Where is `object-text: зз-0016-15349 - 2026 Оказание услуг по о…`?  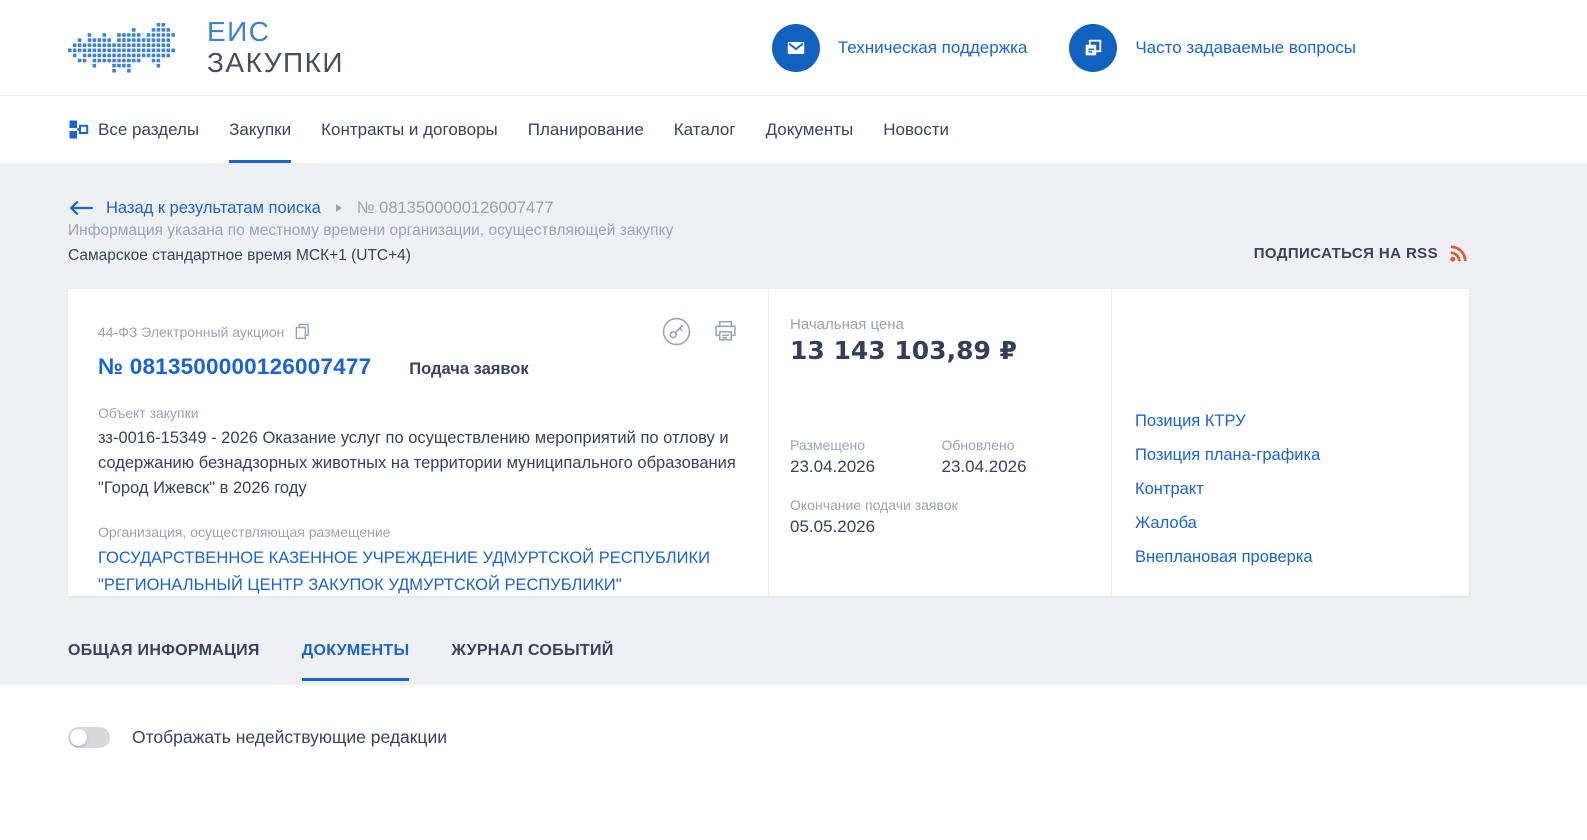 object-text: зз-0016-15349 - 2026 Оказание услуг по о… is located at coordinates (417, 463).